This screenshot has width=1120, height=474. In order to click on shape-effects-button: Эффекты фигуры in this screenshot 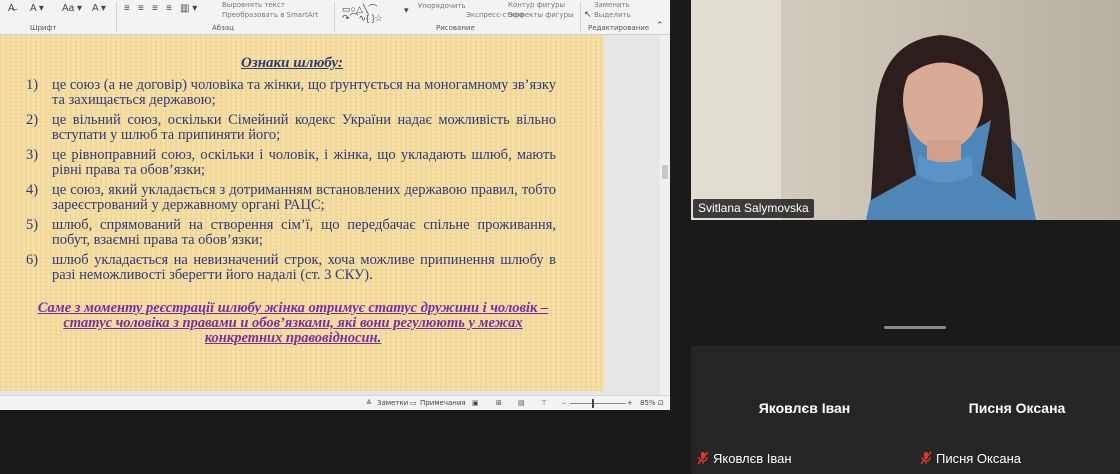, I will do `click(541, 15)`.